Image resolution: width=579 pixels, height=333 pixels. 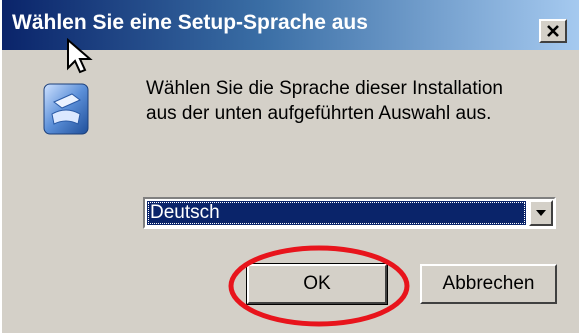 I want to click on language-select: Deutsch, so click(x=349, y=213).